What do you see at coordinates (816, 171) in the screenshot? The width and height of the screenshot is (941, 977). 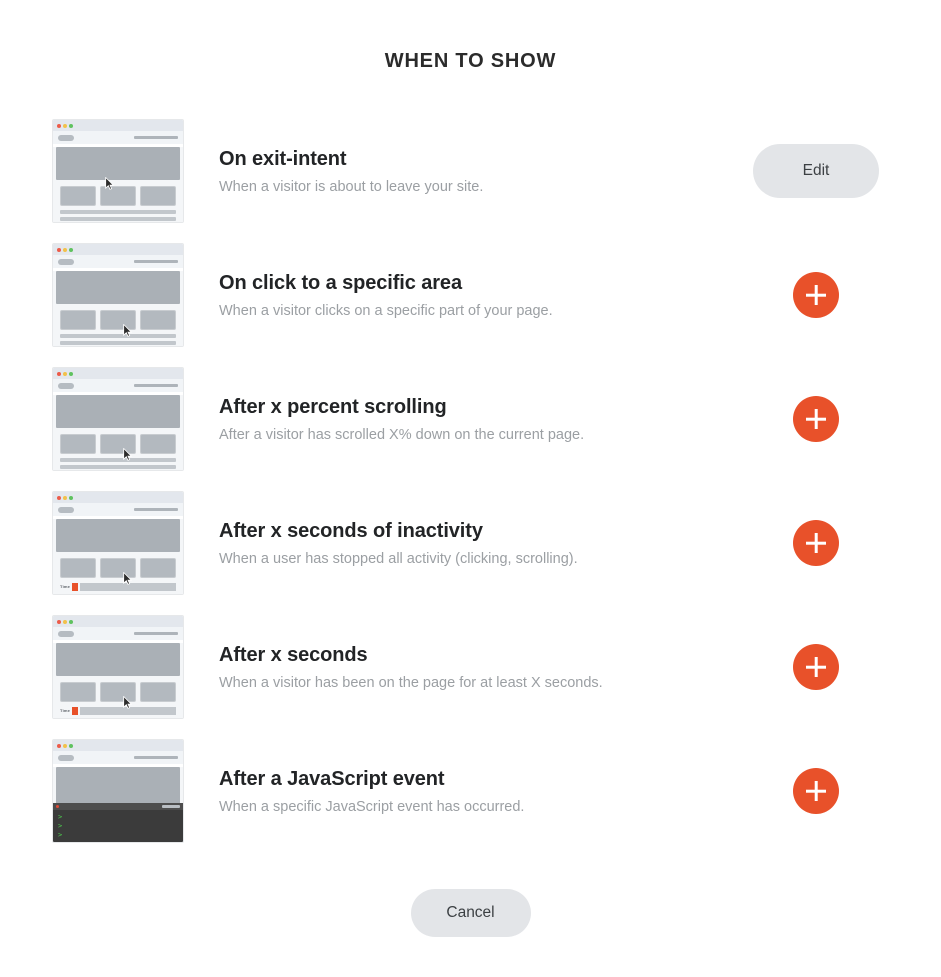 I see `edit-button: Edit` at bounding box center [816, 171].